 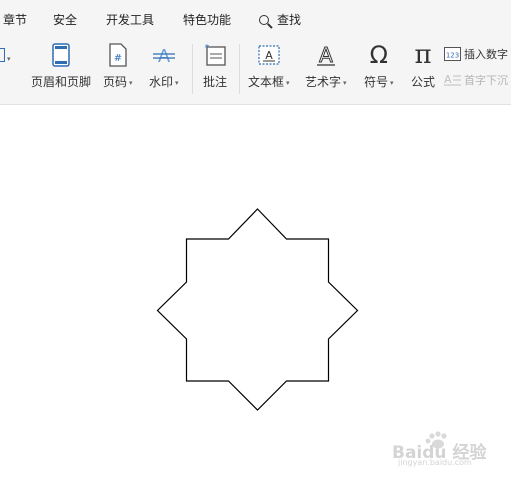 What do you see at coordinates (266, 82) in the screenshot?
I see `text-box-label: 文本框` at bounding box center [266, 82].